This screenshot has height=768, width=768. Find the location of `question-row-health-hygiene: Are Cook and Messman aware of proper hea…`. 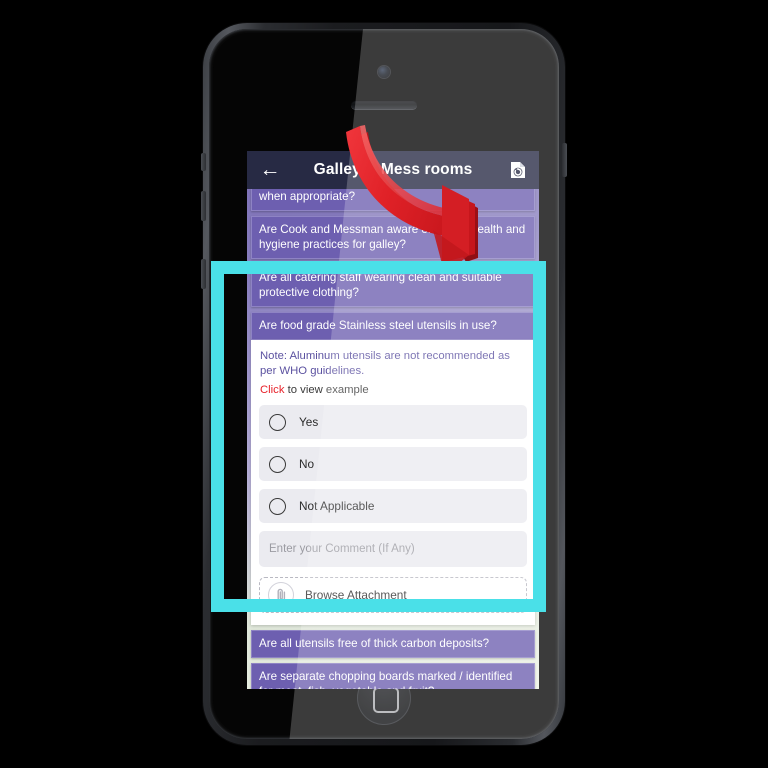

question-row-health-hygiene: Are Cook and Messman aware of proper hea… is located at coordinates (393, 237).